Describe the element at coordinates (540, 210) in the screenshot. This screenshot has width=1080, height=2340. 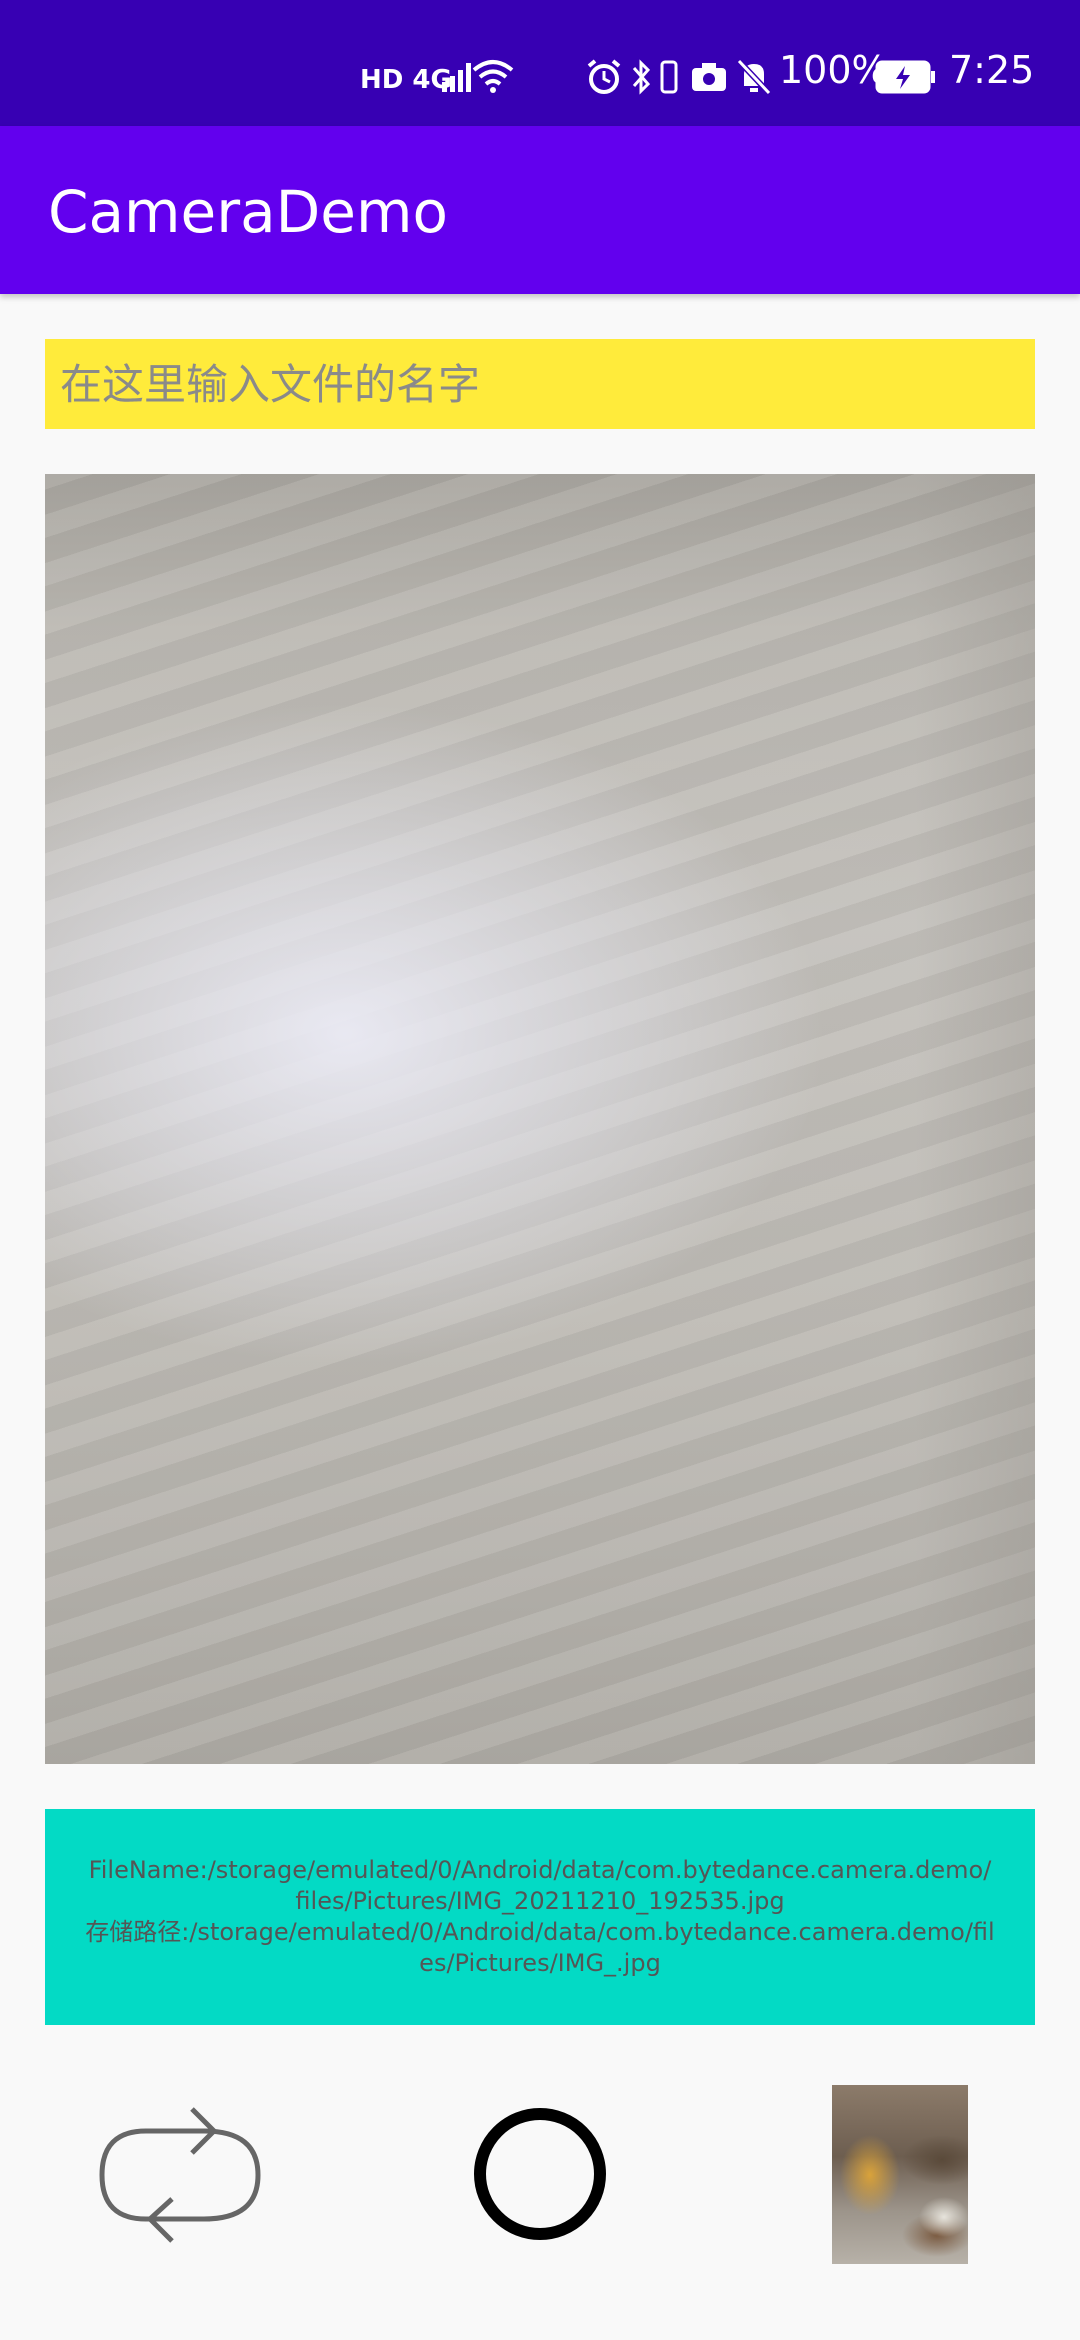
I see `app-bar: CameraDemo` at that location.